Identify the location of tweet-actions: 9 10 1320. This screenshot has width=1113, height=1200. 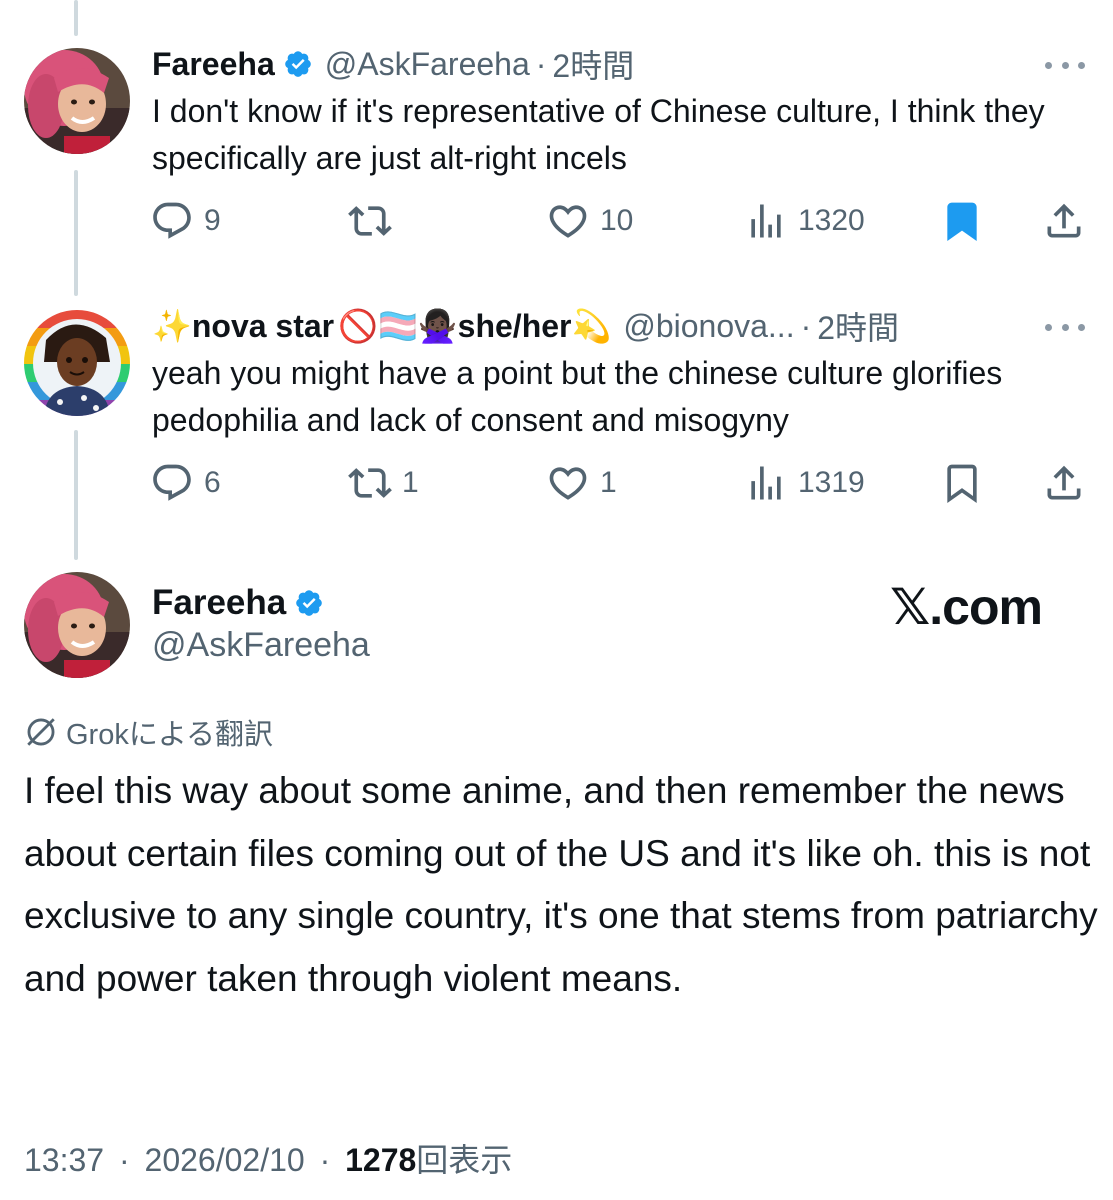
(620, 221).